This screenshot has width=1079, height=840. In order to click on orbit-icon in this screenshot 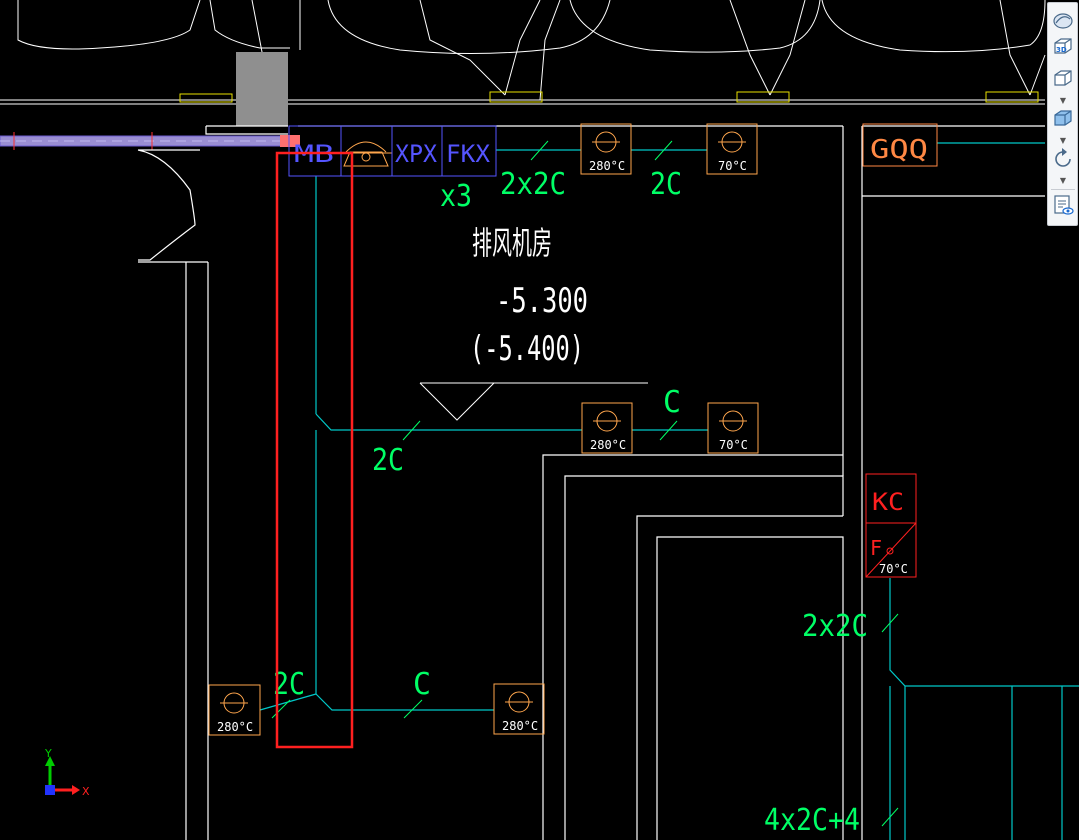, I will do `click(1063, 159)`.